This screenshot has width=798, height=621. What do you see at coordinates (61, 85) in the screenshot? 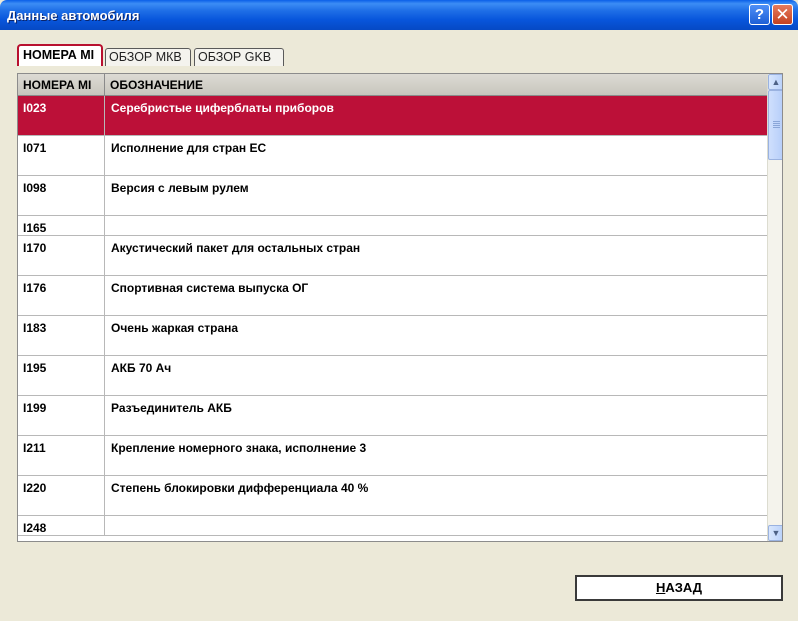
I see `column-header-code: НОМЕРА MI` at bounding box center [61, 85].